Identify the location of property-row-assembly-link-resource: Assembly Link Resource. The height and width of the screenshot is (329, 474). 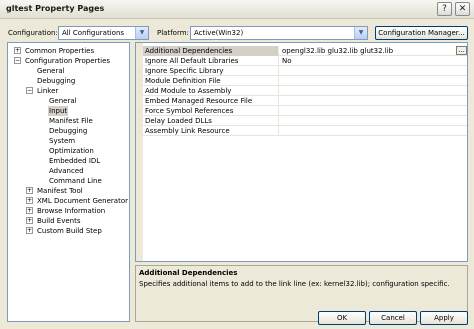
(305, 131).